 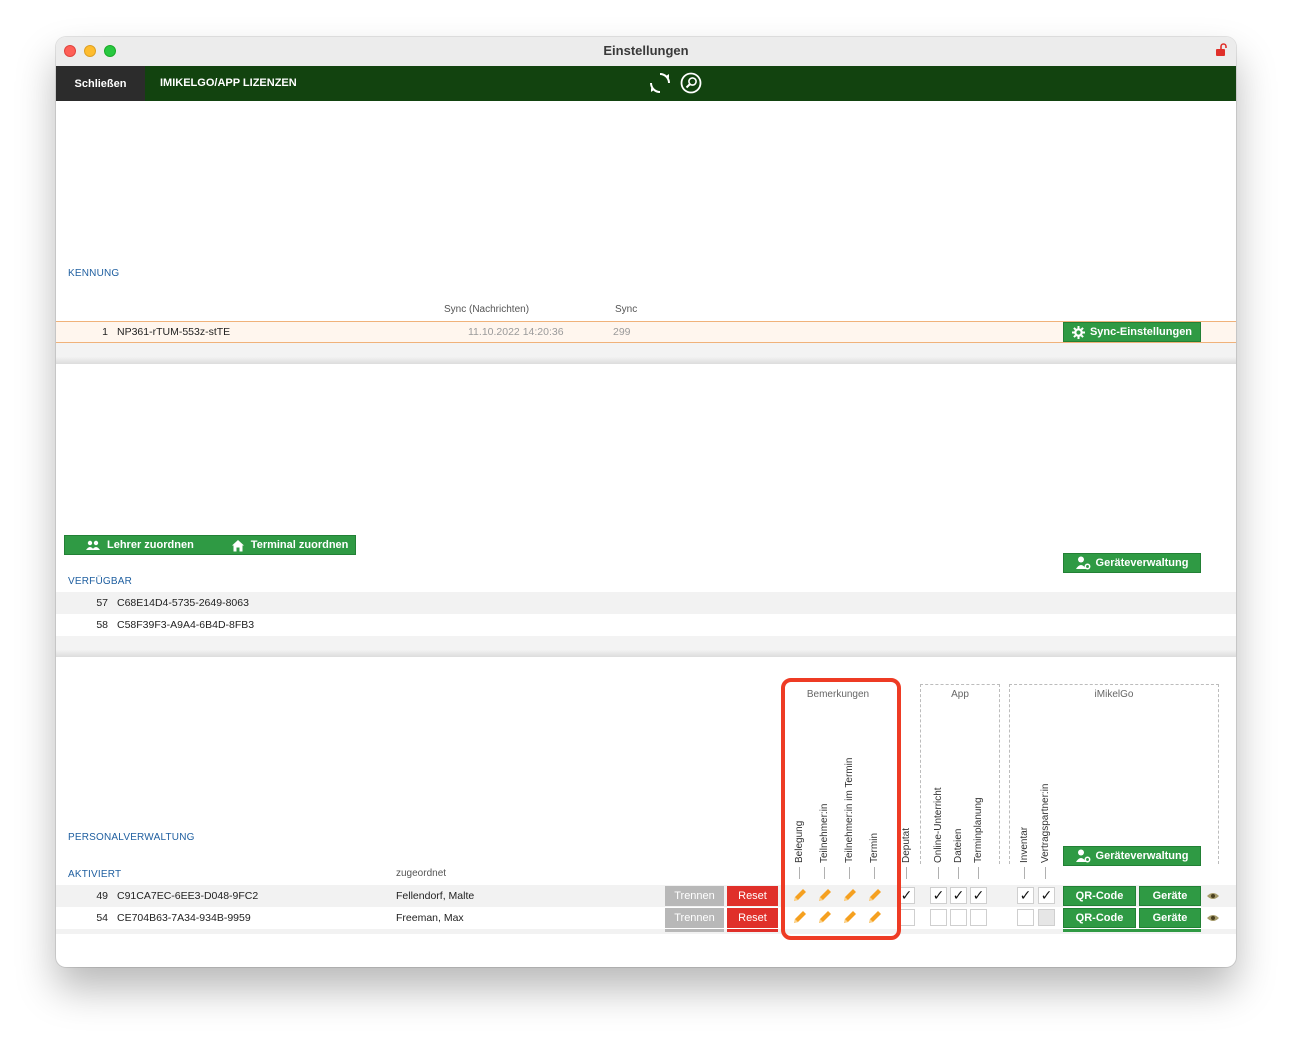 What do you see at coordinates (622, 332) in the screenshot?
I see `sync-value: 299` at bounding box center [622, 332].